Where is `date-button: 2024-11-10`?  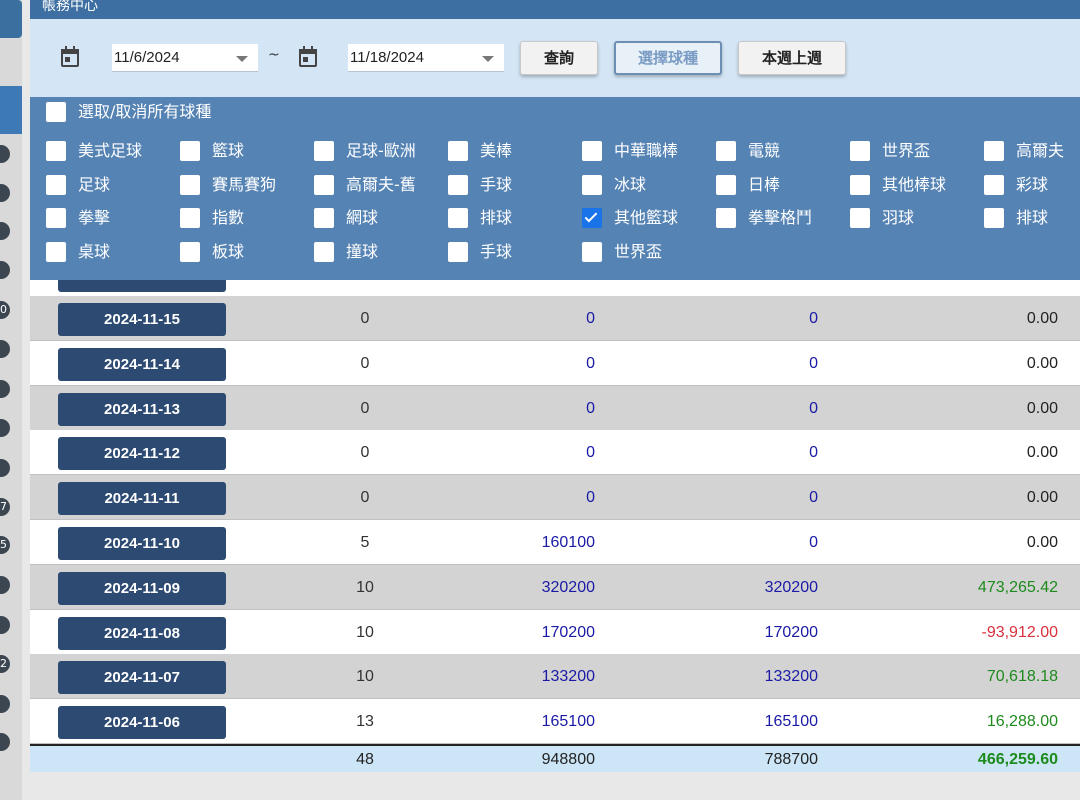
date-button: 2024-11-10 is located at coordinates (142, 543).